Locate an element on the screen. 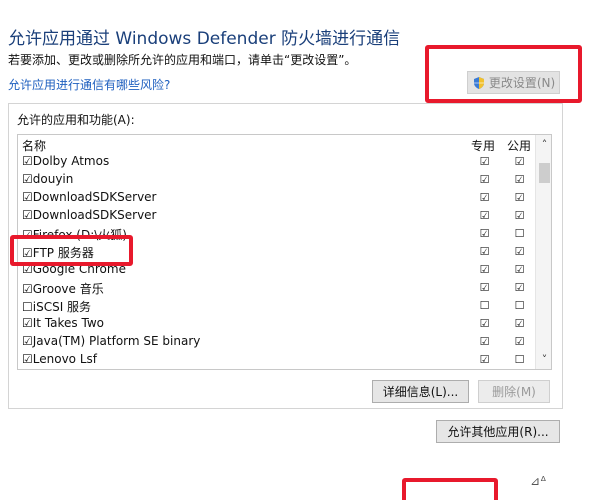  watermark-icon: ⊿ᐞ is located at coordinates (538, 481).